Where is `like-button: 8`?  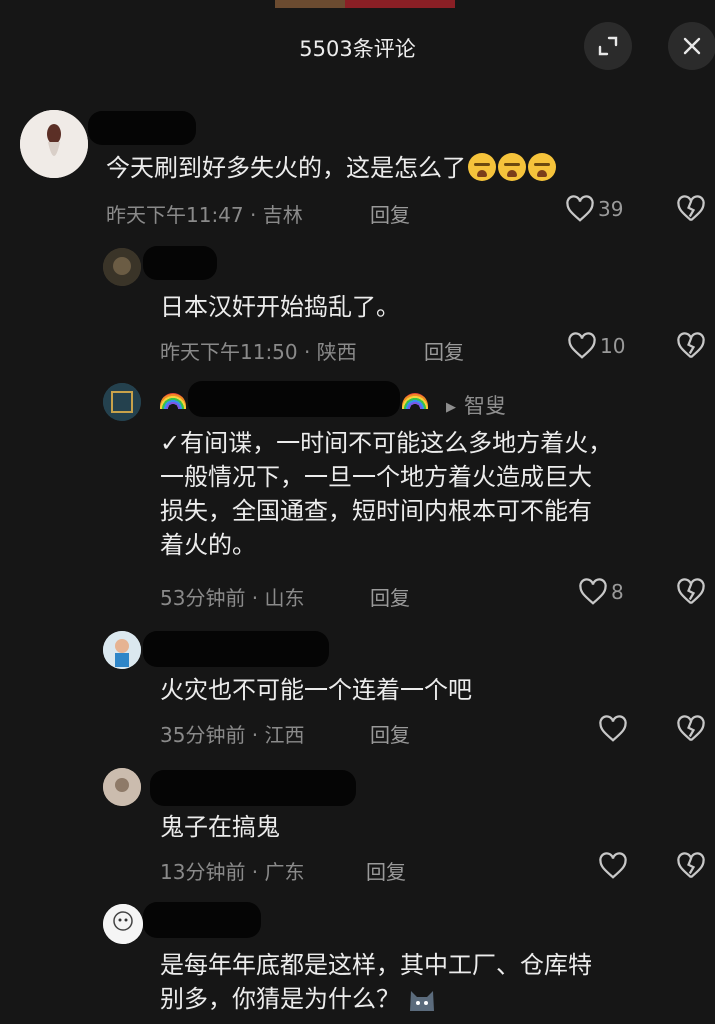 like-button: 8 is located at coordinates (601, 592).